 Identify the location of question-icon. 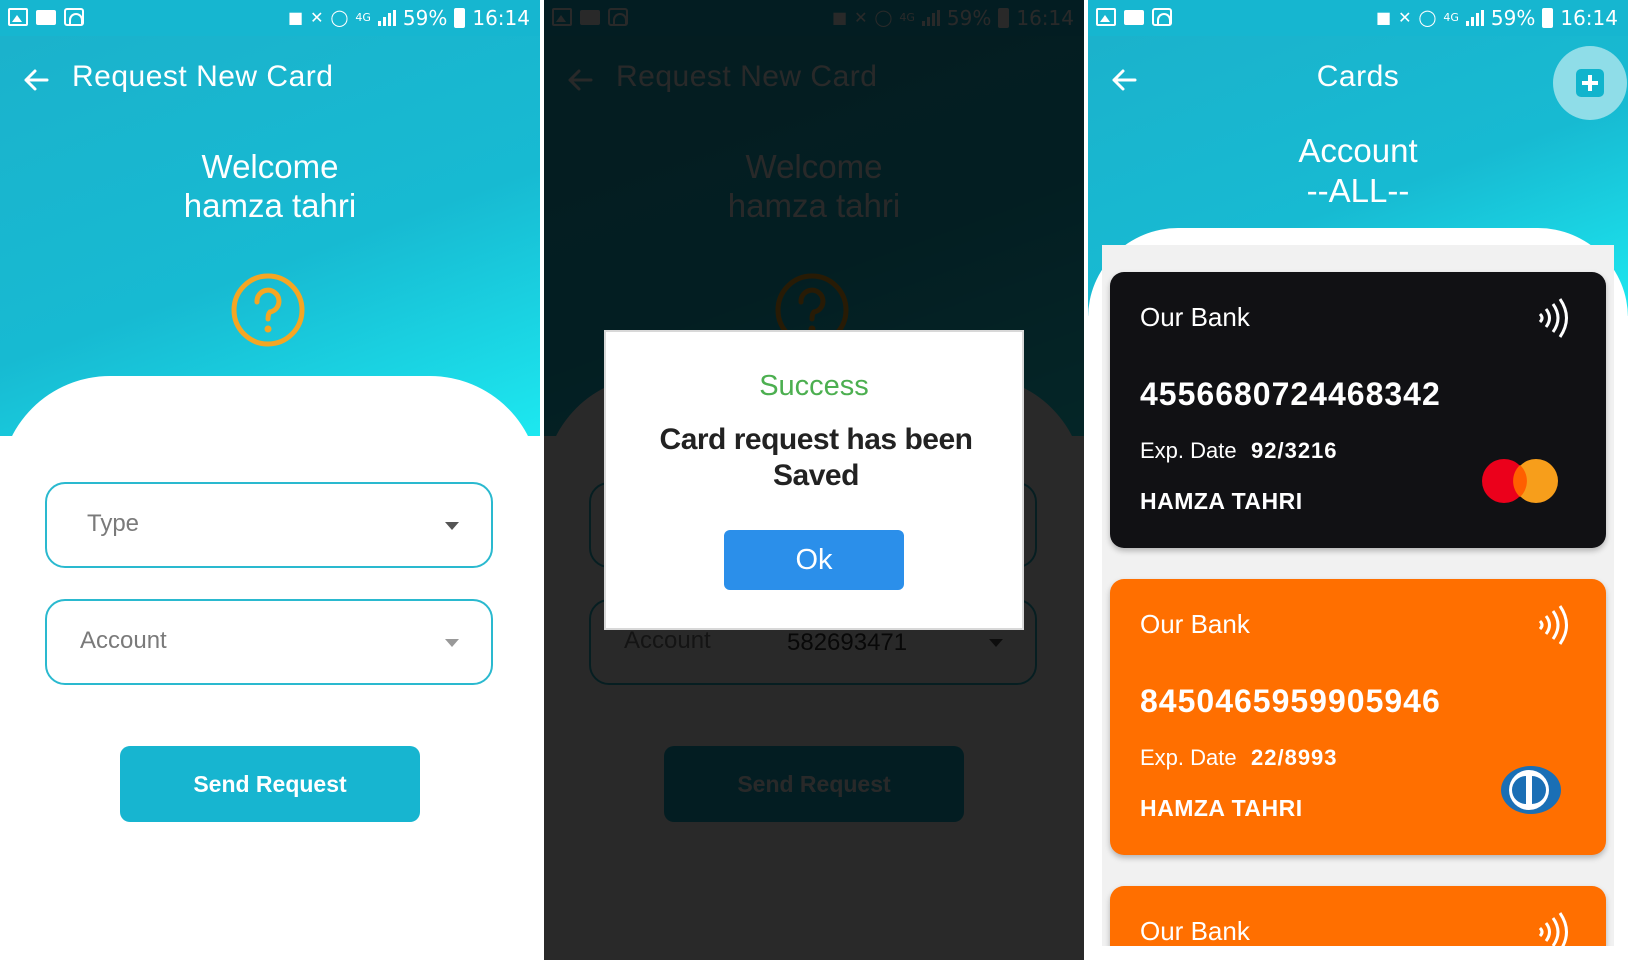
(268, 310).